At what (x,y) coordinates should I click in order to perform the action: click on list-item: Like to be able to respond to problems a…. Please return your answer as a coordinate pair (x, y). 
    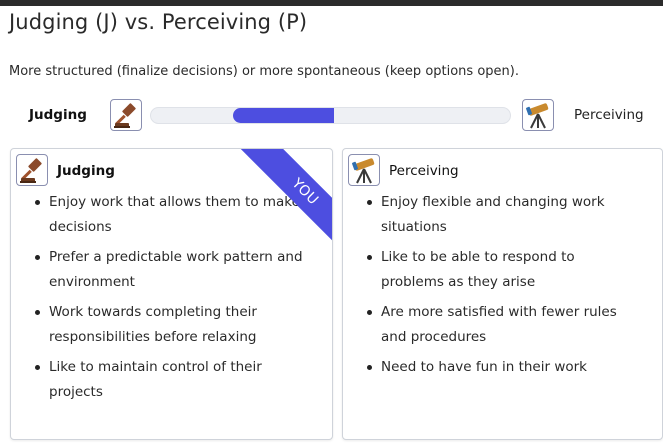
    Looking at the image, I should click on (504, 269).